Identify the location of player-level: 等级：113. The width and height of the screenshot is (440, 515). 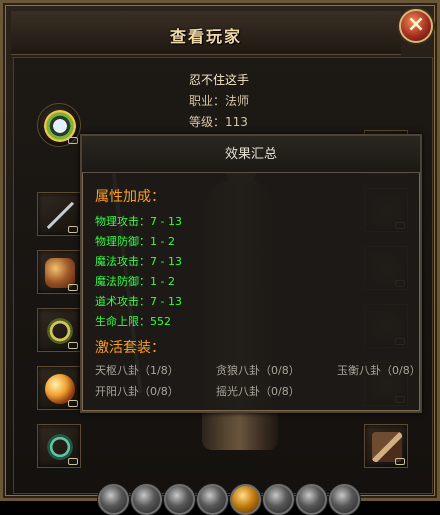
(218, 122).